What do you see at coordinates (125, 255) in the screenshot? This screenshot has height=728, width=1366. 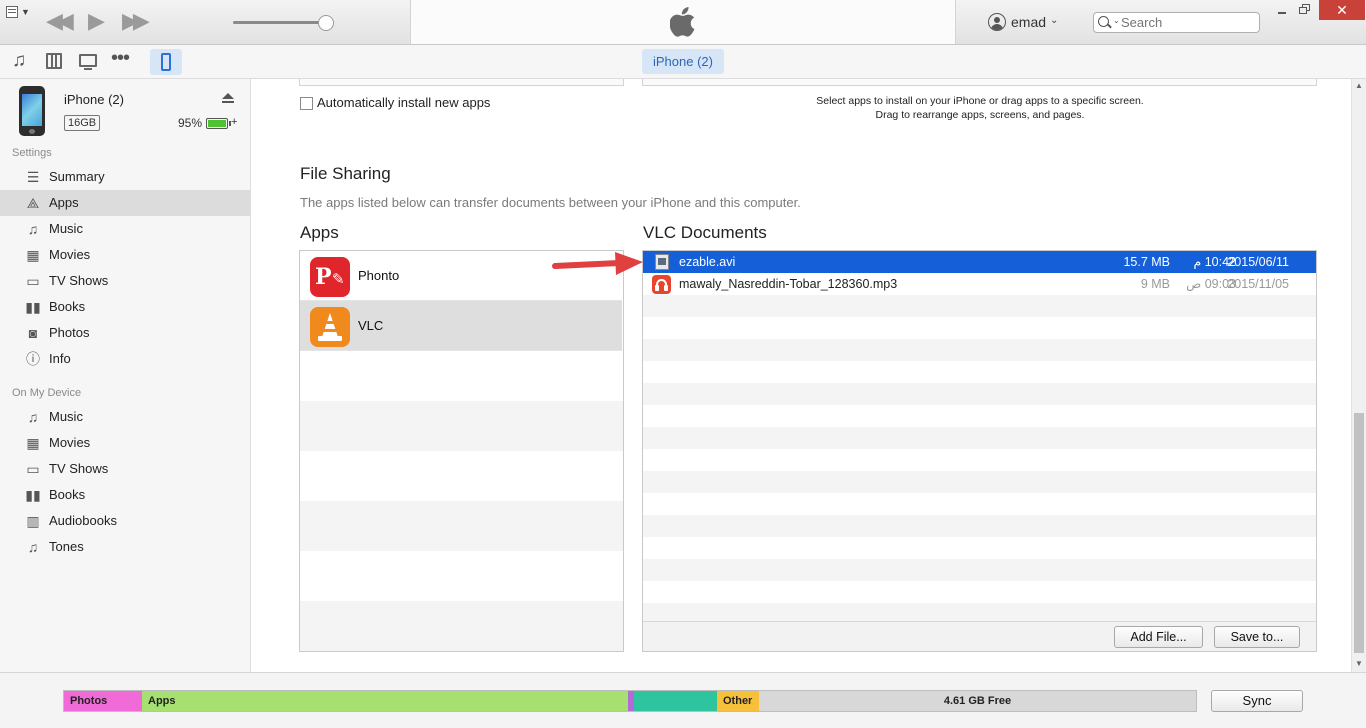 I see `sidebar-item-movies: ▦ Movies` at bounding box center [125, 255].